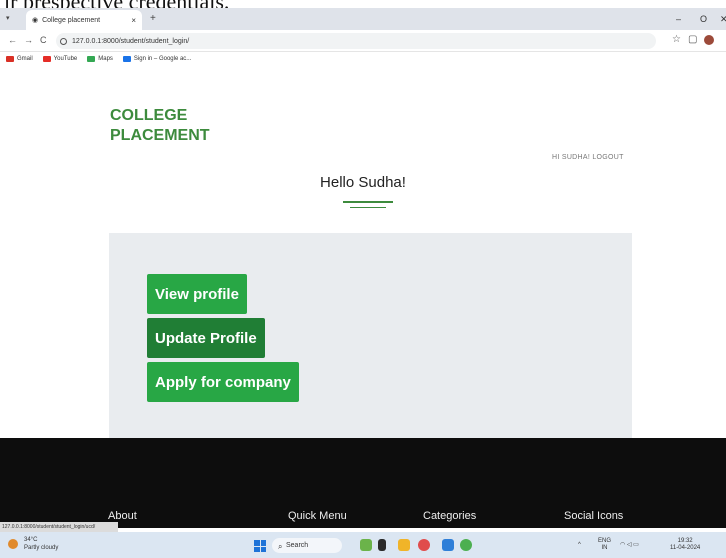  Describe the element at coordinates (206, 338) in the screenshot. I see `update-profile-button: Update Profile` at that location.